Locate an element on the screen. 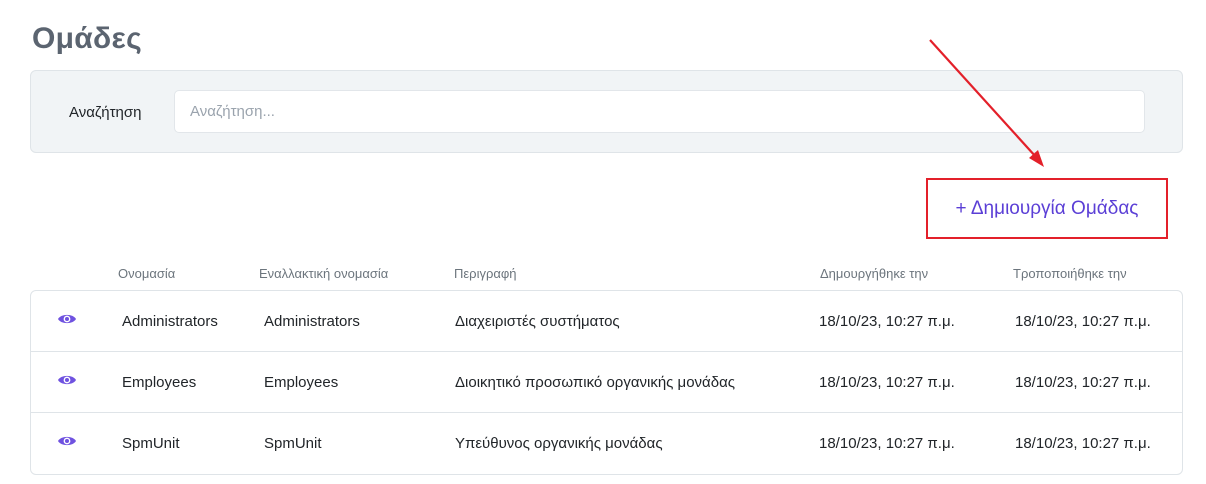  group-description: Διοικητικό προσωπικό οργανικής μονάδας is located at coordinates (595, 382).